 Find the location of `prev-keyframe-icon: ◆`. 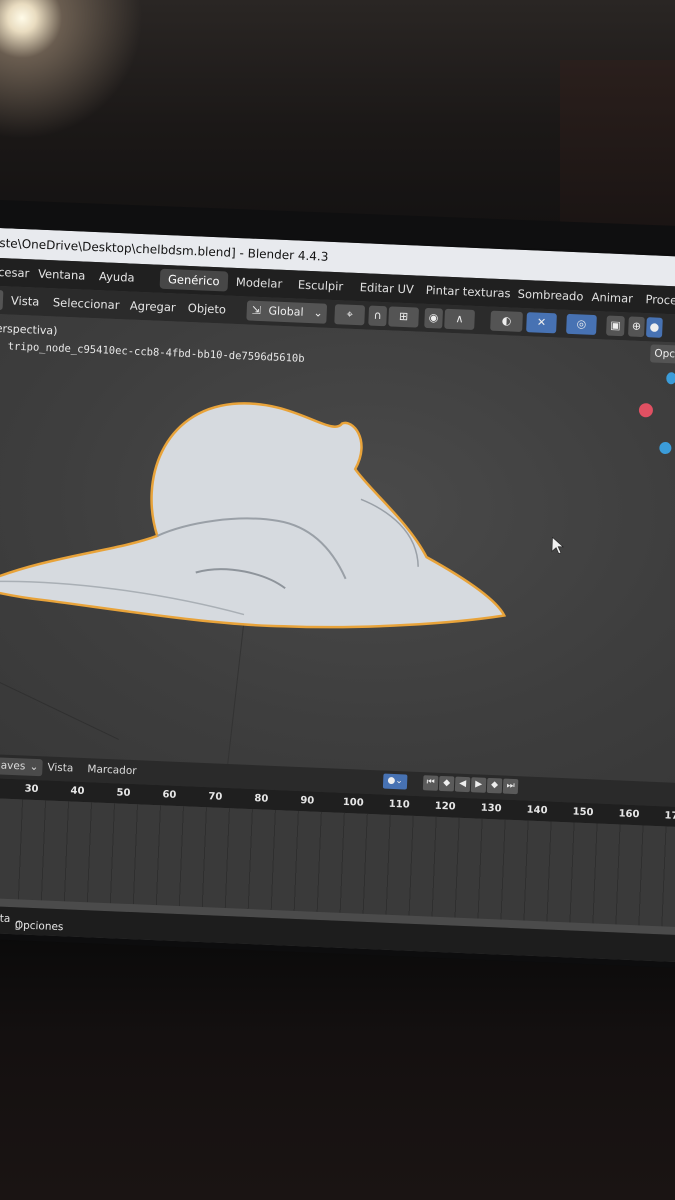

prev-keyframe-icon: ◆ is located at coordinates (446, 783).